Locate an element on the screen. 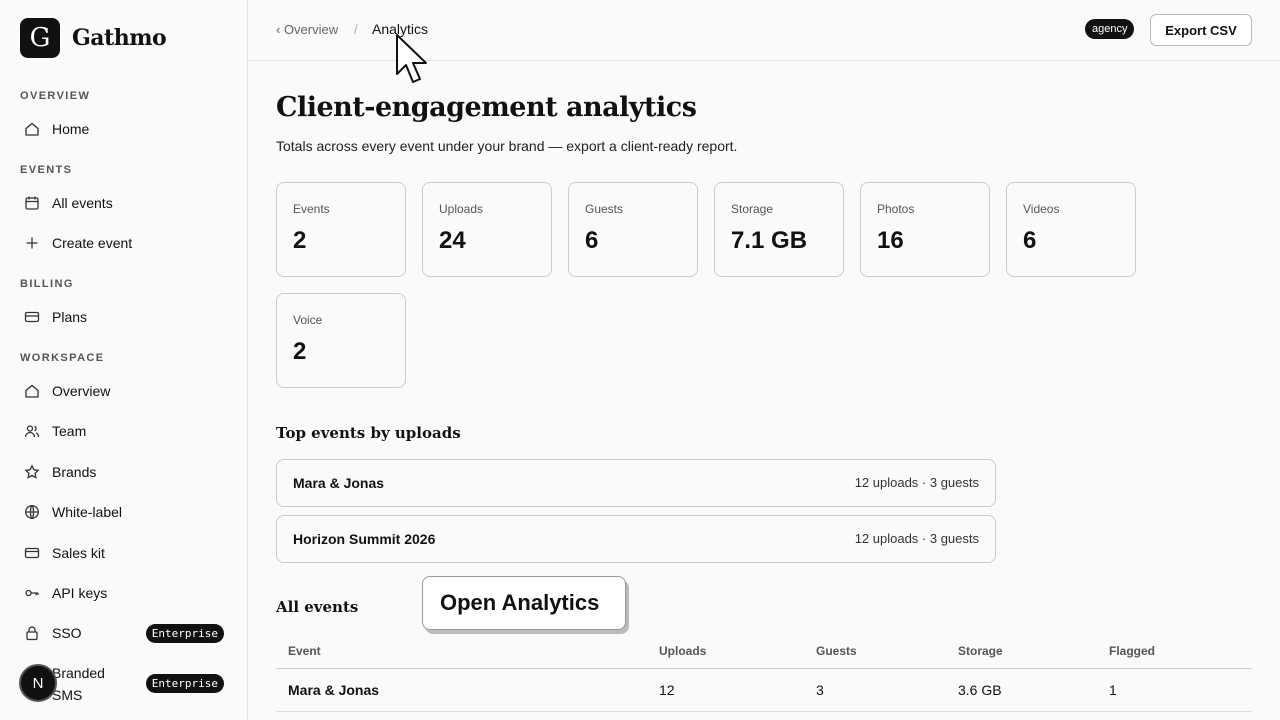  sidebar-item-white-label: White-label is located at coordinates (124, 512).